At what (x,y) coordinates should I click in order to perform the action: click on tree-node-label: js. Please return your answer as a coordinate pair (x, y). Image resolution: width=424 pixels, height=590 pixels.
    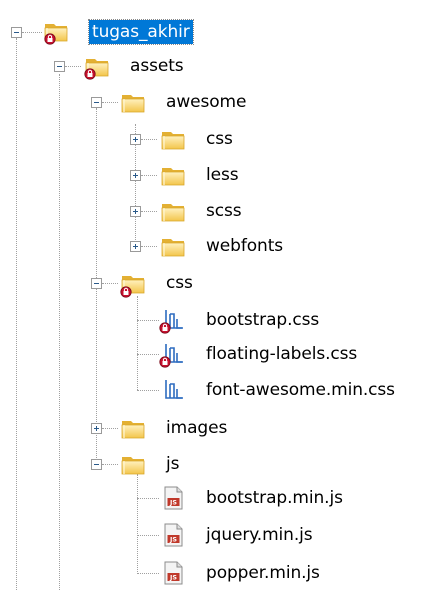
    Looking at the image, I should click on (173, 464).